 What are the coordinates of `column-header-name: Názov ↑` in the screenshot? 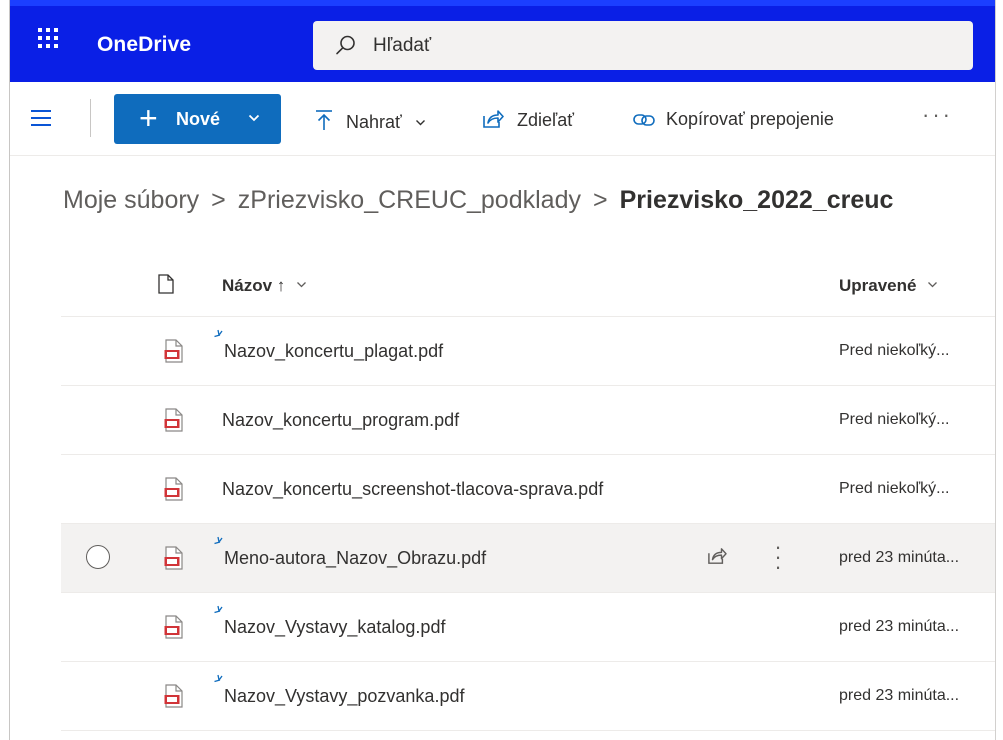 It's located at (264, 286).